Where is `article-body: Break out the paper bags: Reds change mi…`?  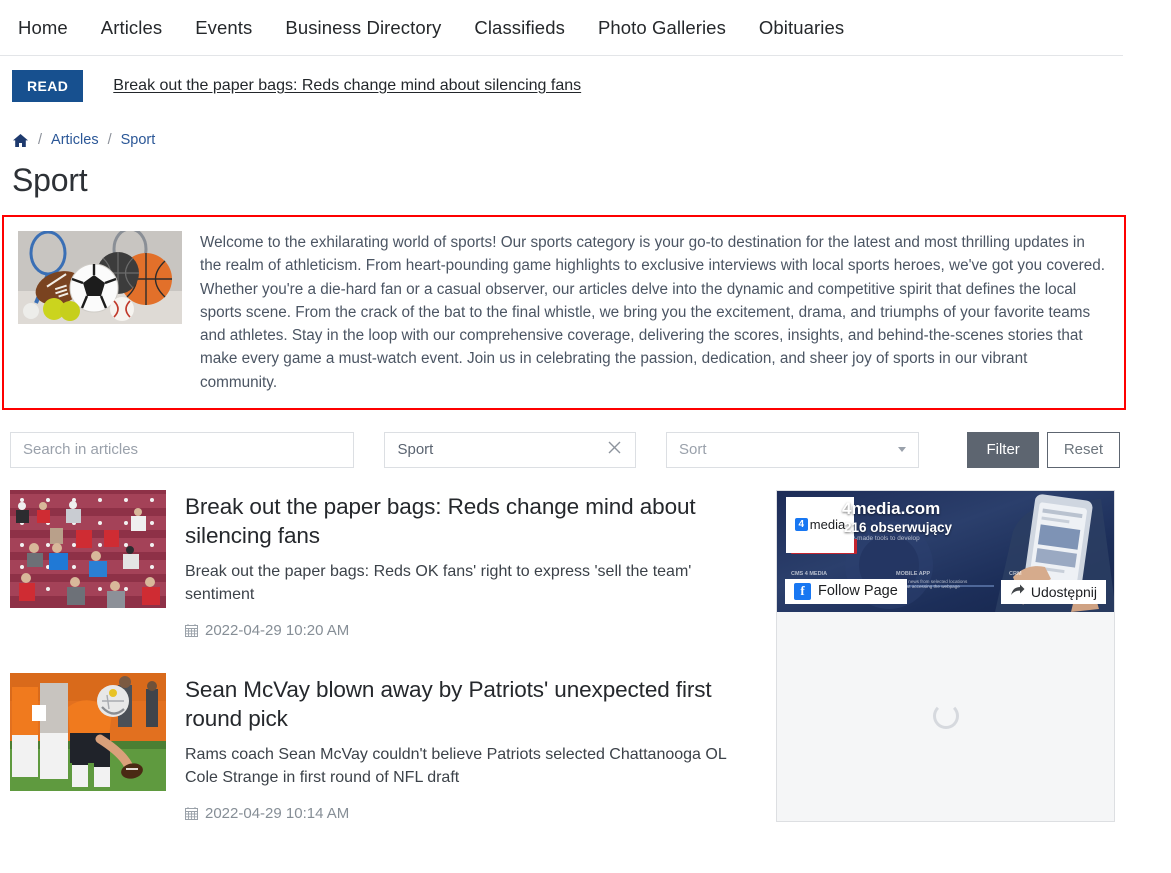
article-body: Break out the paper bags: Reds change mi… is located at coordinates (467, 564).